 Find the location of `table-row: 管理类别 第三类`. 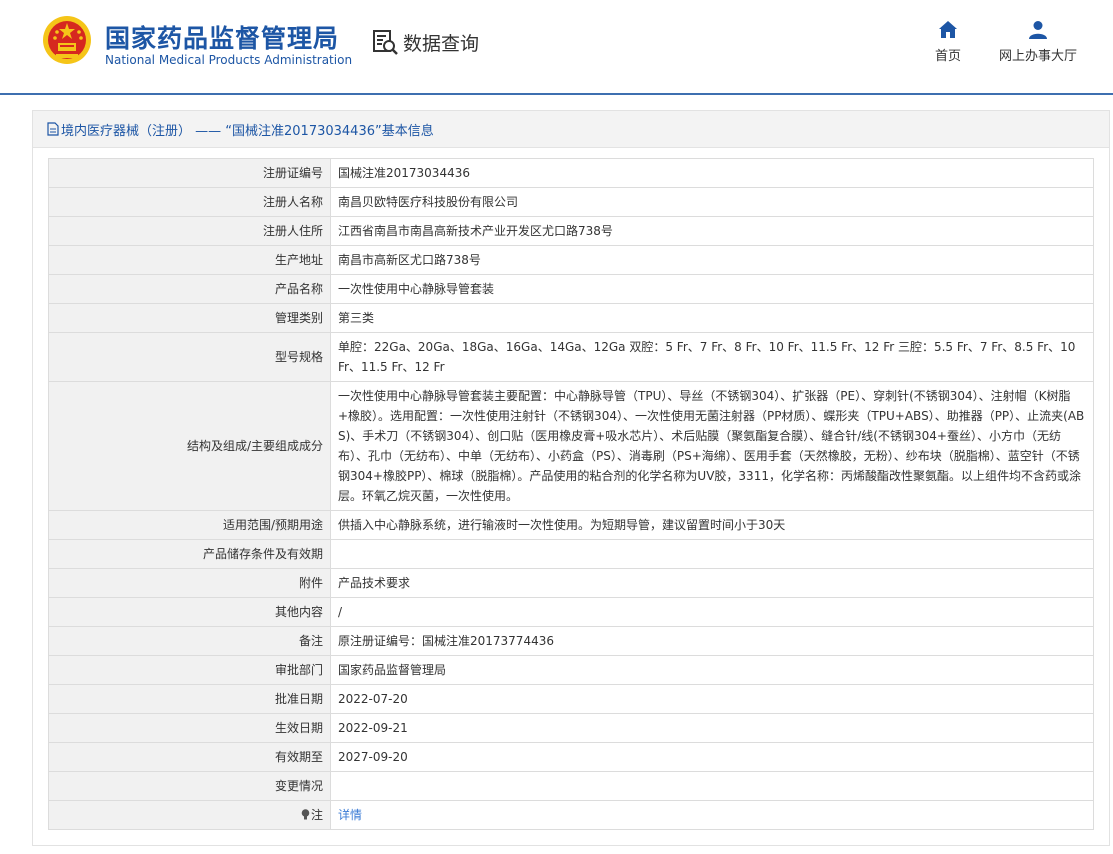

table-row: 管理类别 第三类 is located at coordinates (571, 318).